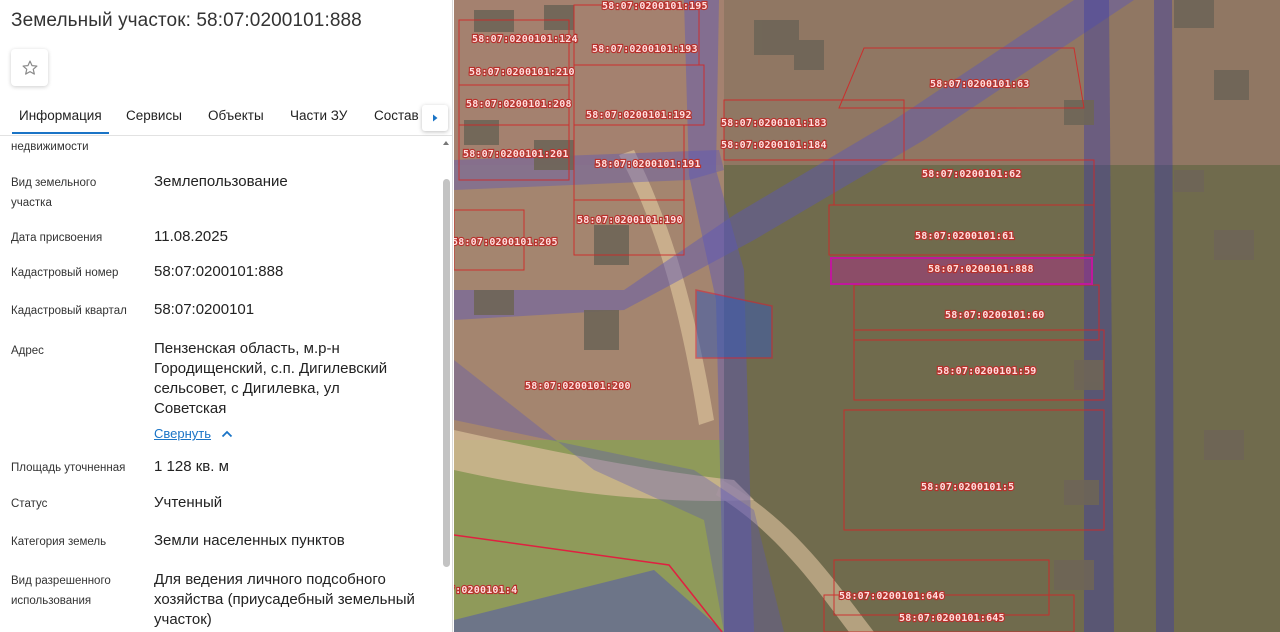  What do you see at coordinates (892, 596) in the screenshot?
I see `parcel-label-646: 58:07:0200101:646` at bounding box center [892, 596].